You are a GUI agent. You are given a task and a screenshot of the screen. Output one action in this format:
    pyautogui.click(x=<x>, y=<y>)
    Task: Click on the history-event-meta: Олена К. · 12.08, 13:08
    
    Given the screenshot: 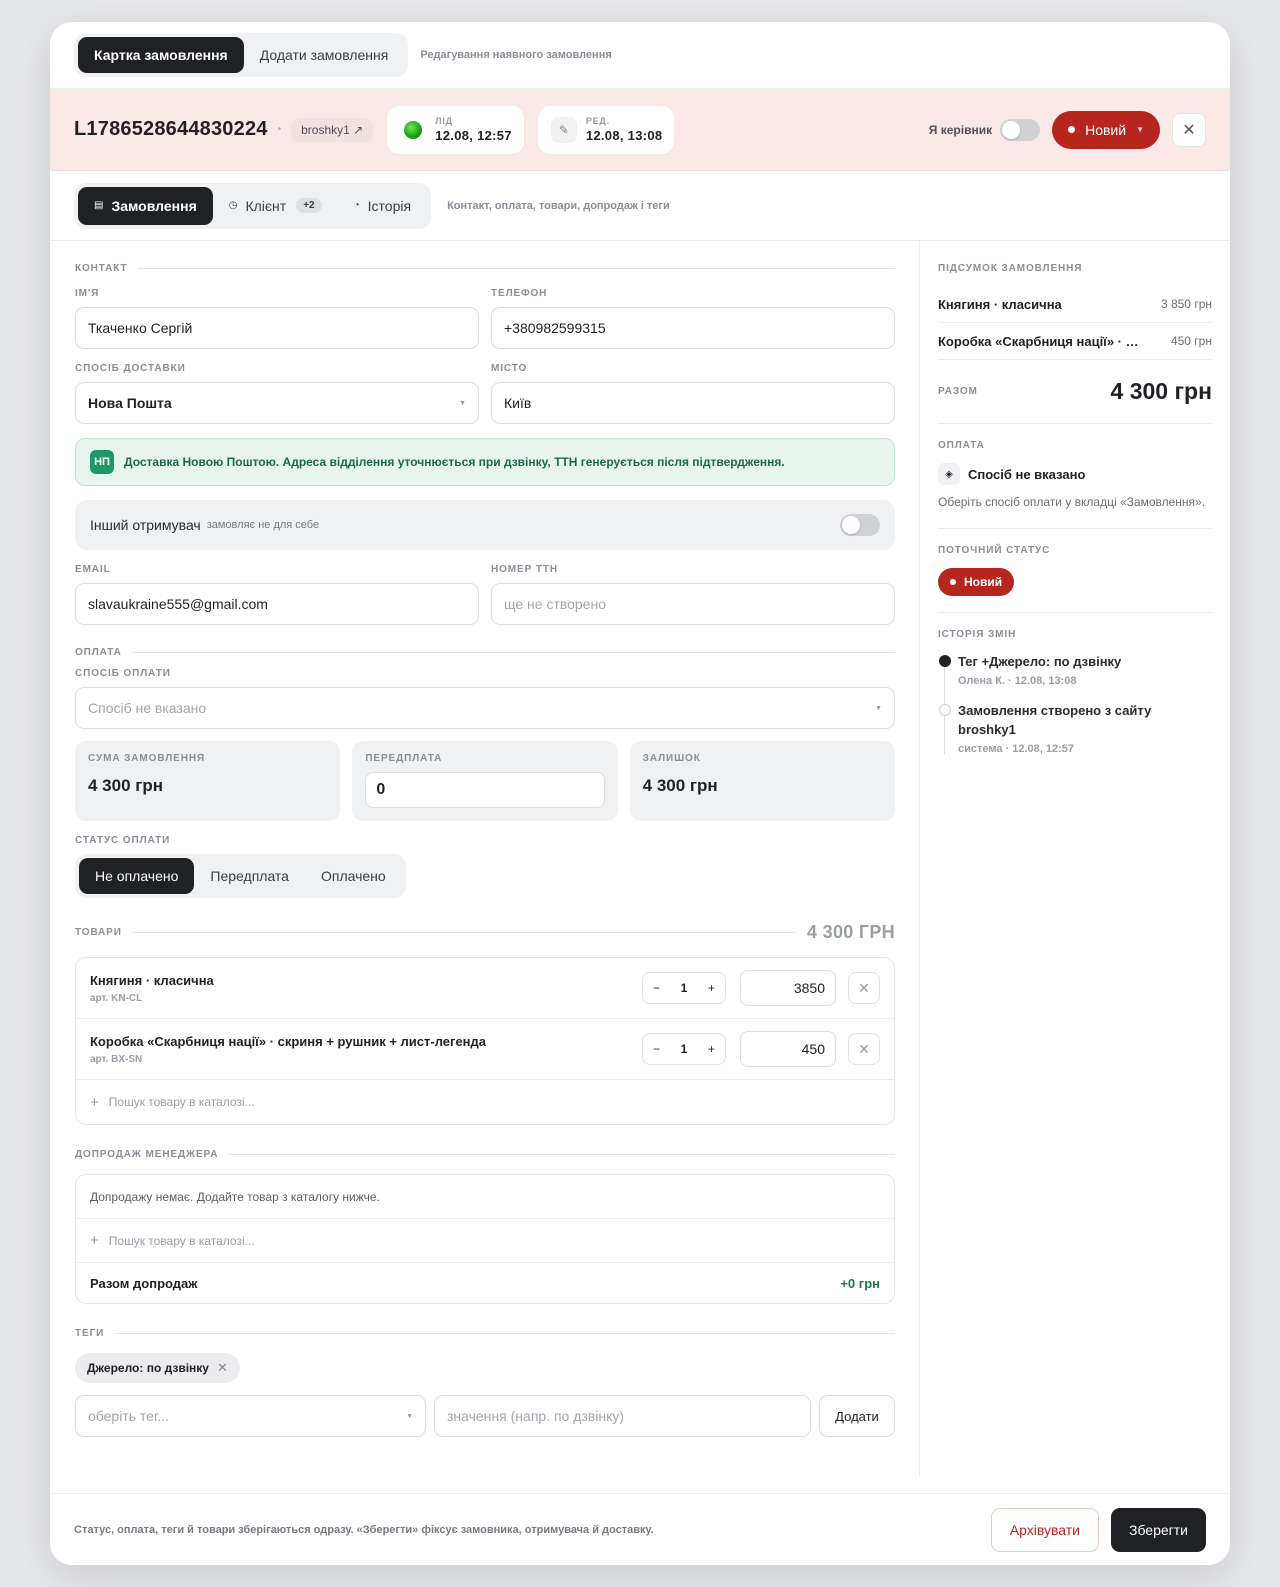 What is the action you would take?
    pyautogui.click(x=1017, y=681)
    